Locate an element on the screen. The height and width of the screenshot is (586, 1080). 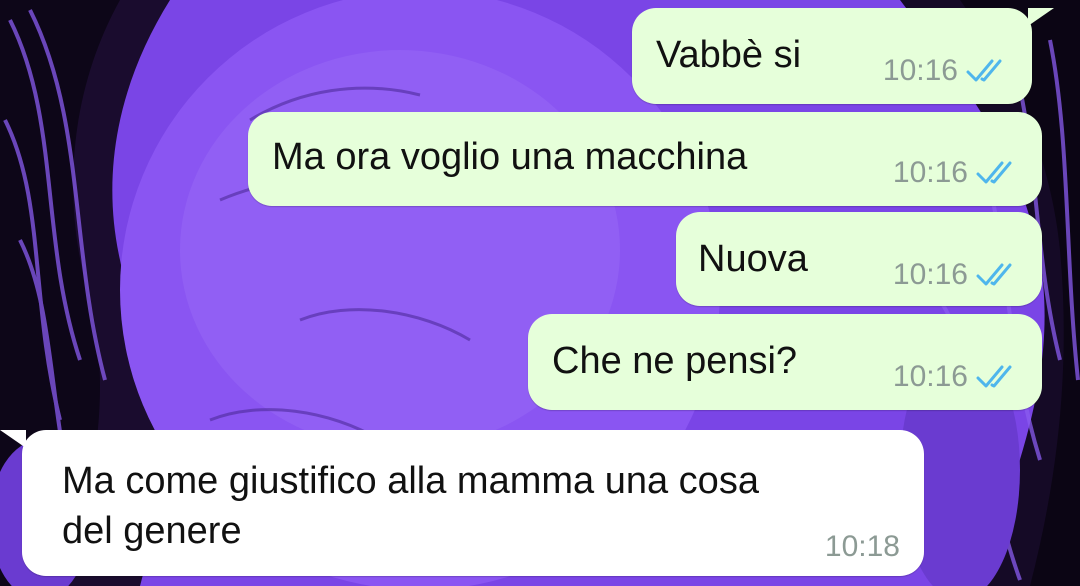
outgoing-message-bubble: Nuova 10:16 is located at coordinates (859, 259).